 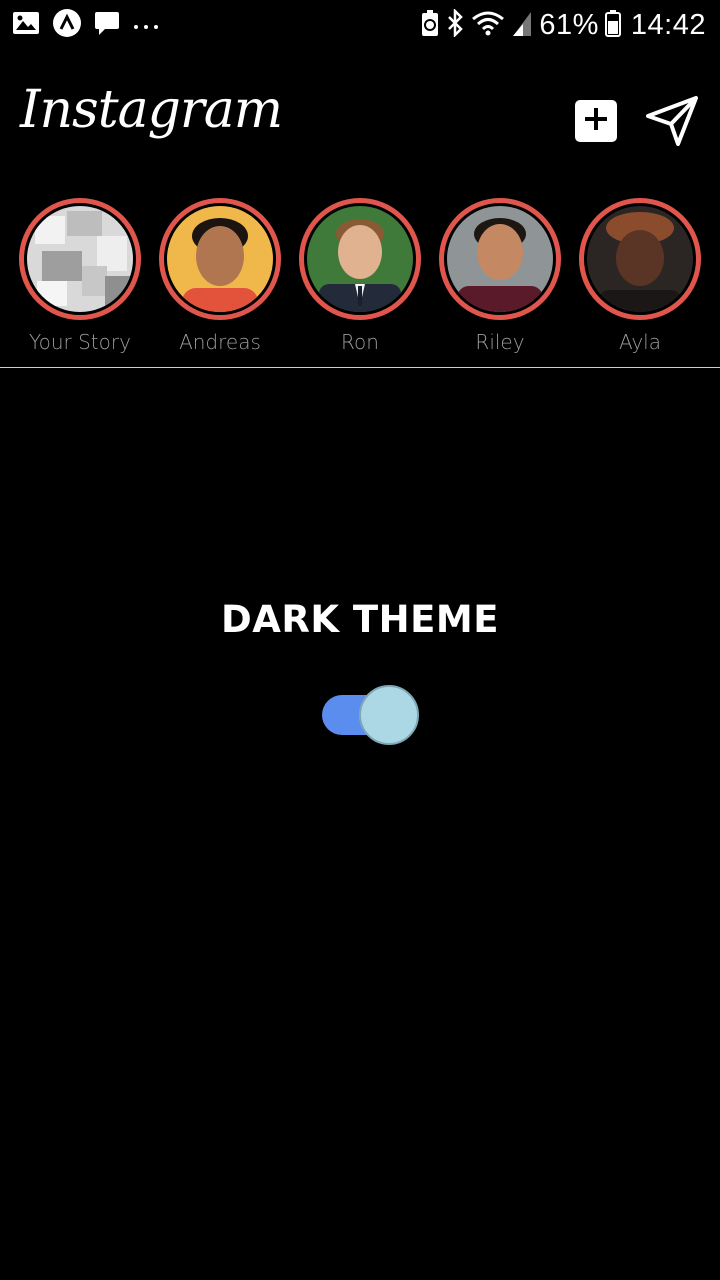 I want to click on signal-icon, so click(x=522, y=25).